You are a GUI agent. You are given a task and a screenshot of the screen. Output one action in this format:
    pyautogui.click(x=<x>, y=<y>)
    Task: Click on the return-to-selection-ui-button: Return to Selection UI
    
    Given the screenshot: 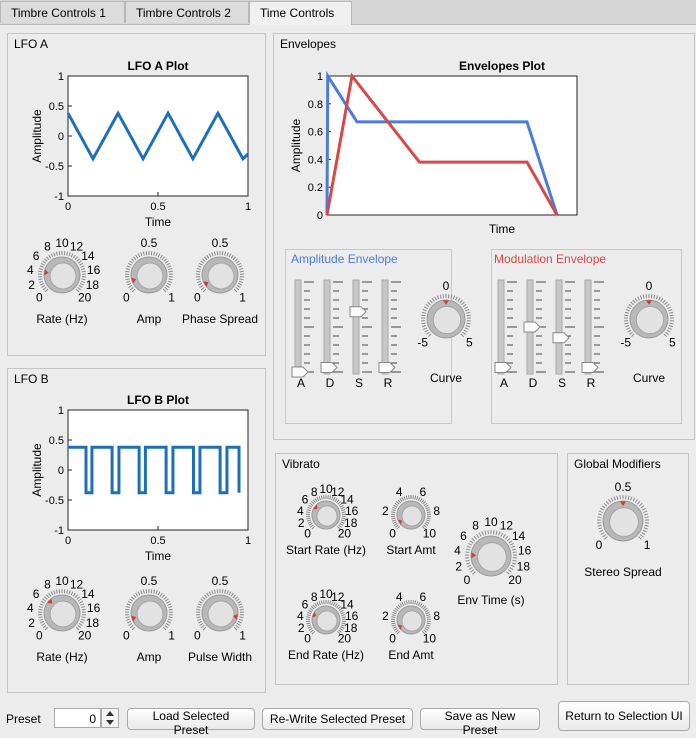 What is the action you would take?
    pyautogui.click(x=624, y=716)
    